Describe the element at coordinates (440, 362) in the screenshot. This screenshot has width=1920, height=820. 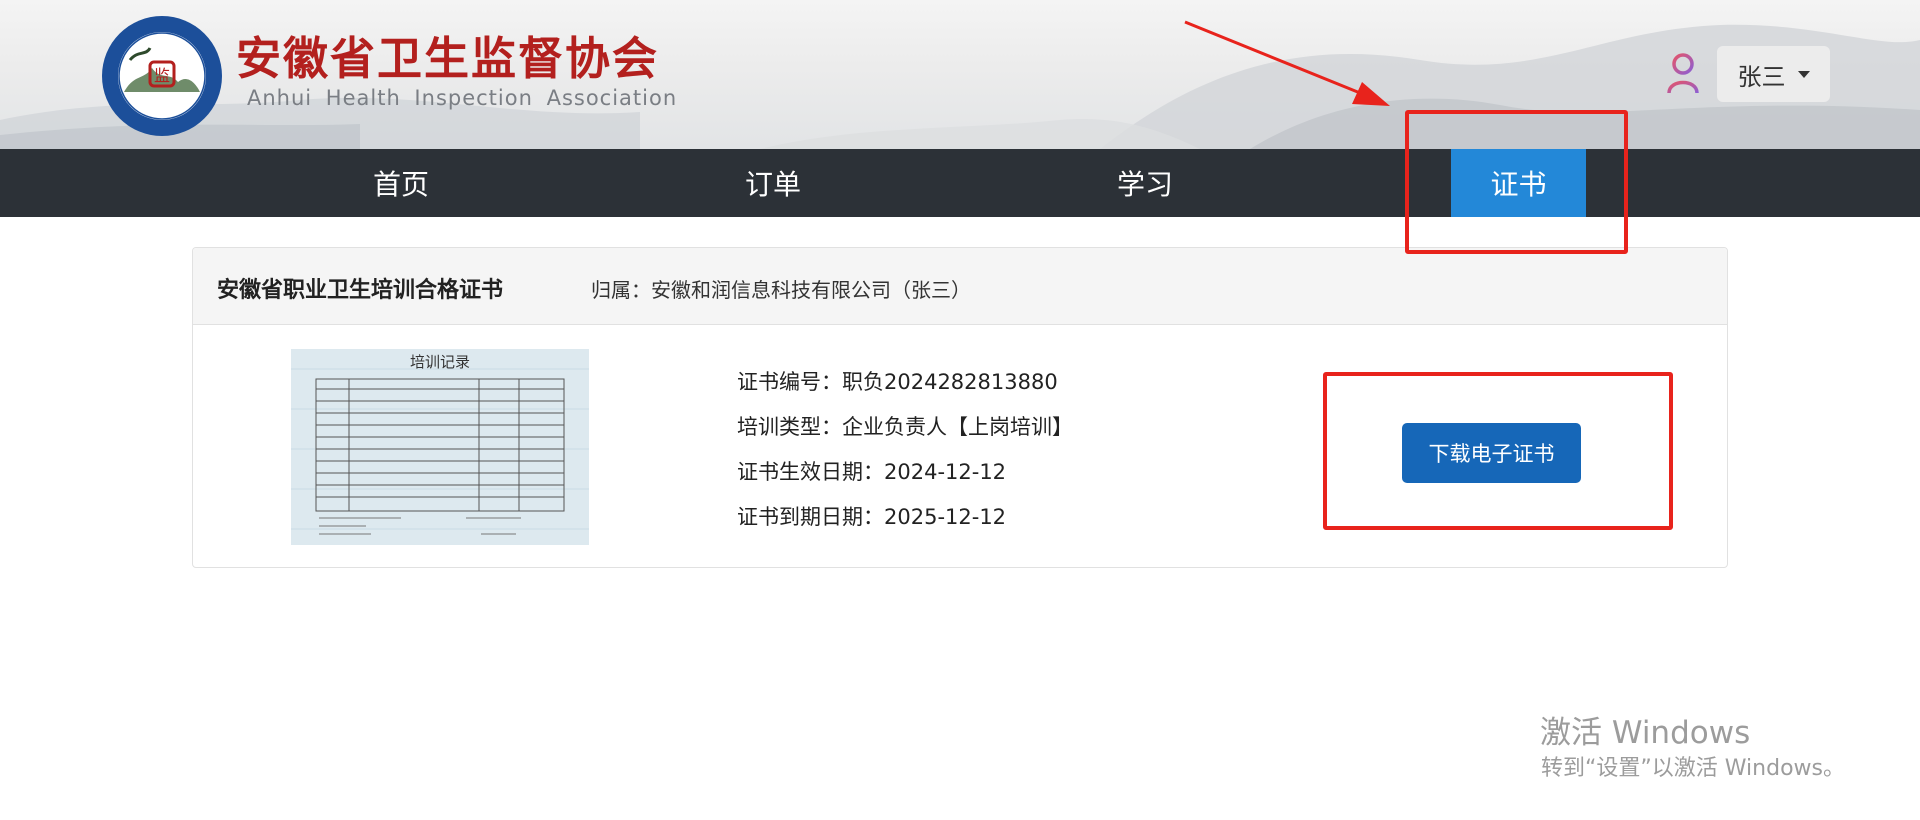
I see `thumbnail-title: 培训记录` at that location.